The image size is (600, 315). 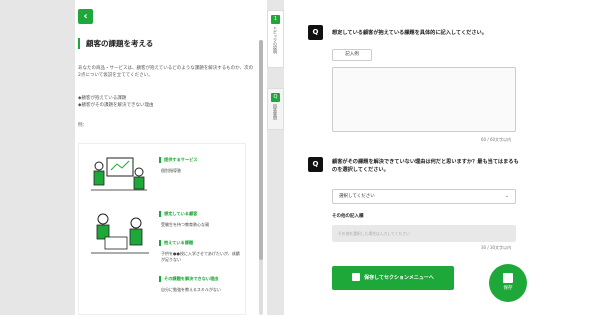 I want to click on bullet-item: ◆顧客が抱えている課題, so click(x=102, y=98).